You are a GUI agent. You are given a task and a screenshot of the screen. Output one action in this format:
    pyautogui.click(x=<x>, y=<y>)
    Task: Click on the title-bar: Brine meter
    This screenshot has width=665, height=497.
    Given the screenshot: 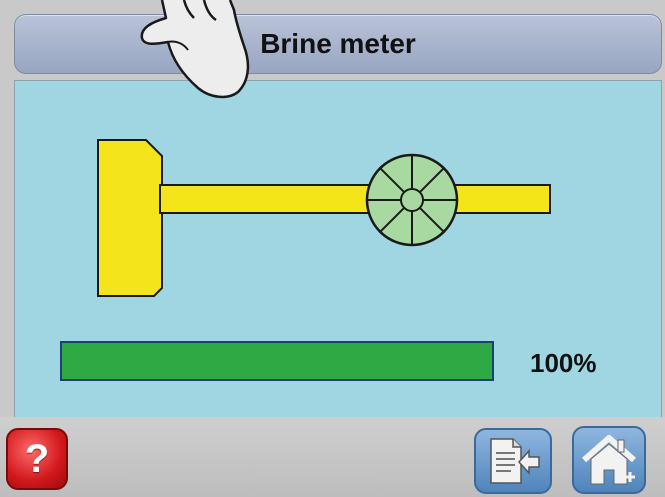 What is the action you would take?
    pyautogui.click(x=338, y=44)
    